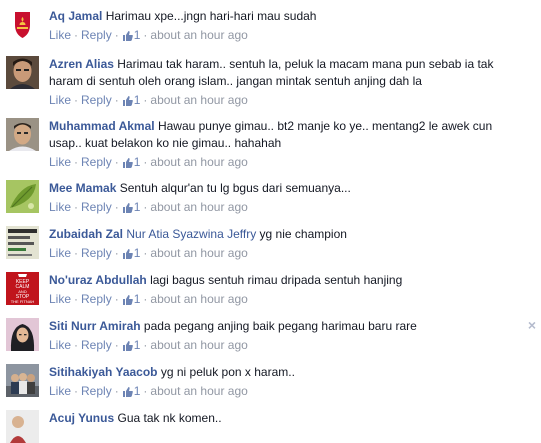  What do you see at coordinates (191, 234) in the screenshot?
I see `tagged-user-link: Nur Atia Syazwina Jeffry` at bounding box center [191, 234].